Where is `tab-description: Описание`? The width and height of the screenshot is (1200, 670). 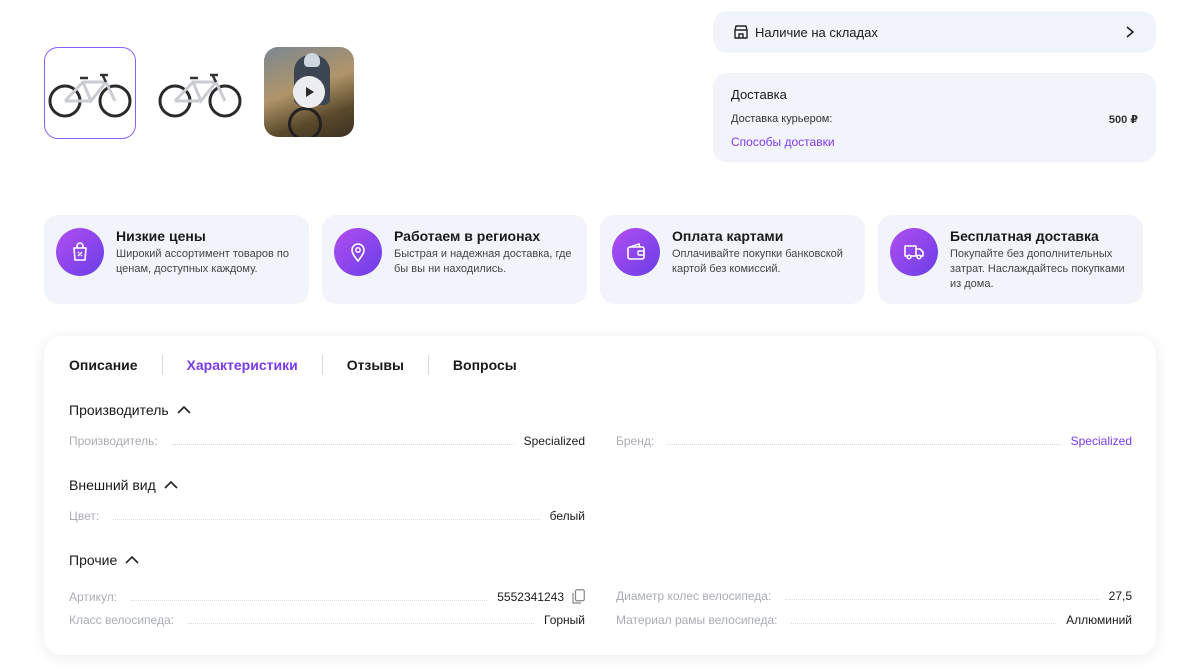
tab-description: Описание is located at coordinates (103, 365).